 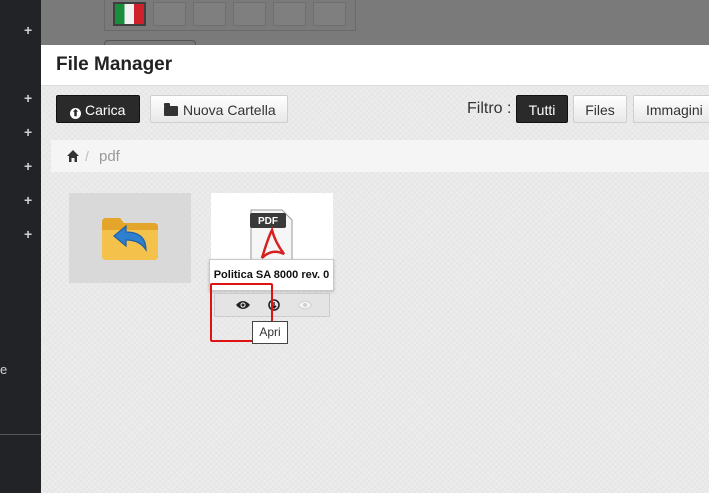 What do you see at coordinates (171, 109) in the screenshot?
I see `folder-open-icon` at bounding box center [171, 109].